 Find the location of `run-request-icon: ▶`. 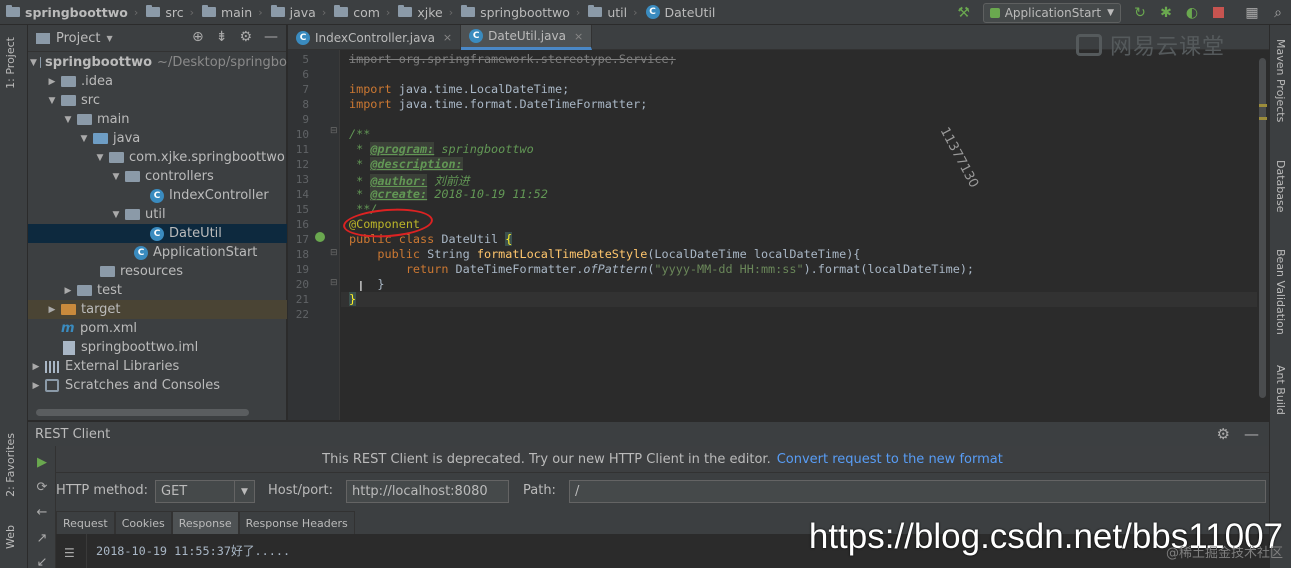

run-request-icon: ▶ is located at coordinates (42, 462).